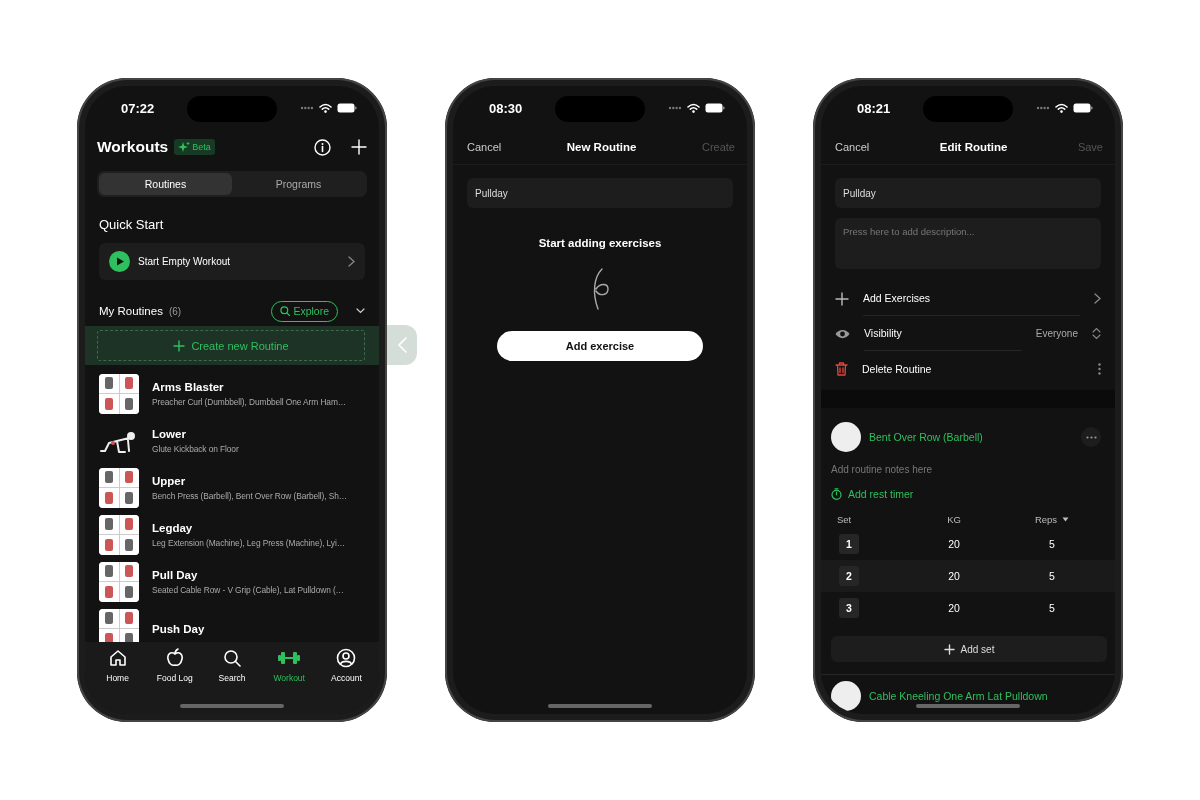 The width and height of the screenshot is (1200, 800). What do you see at coordinates (975, 333) in the screenshot?
I see `option-row: Visibility Everyone` at bounding box center [975, 333].